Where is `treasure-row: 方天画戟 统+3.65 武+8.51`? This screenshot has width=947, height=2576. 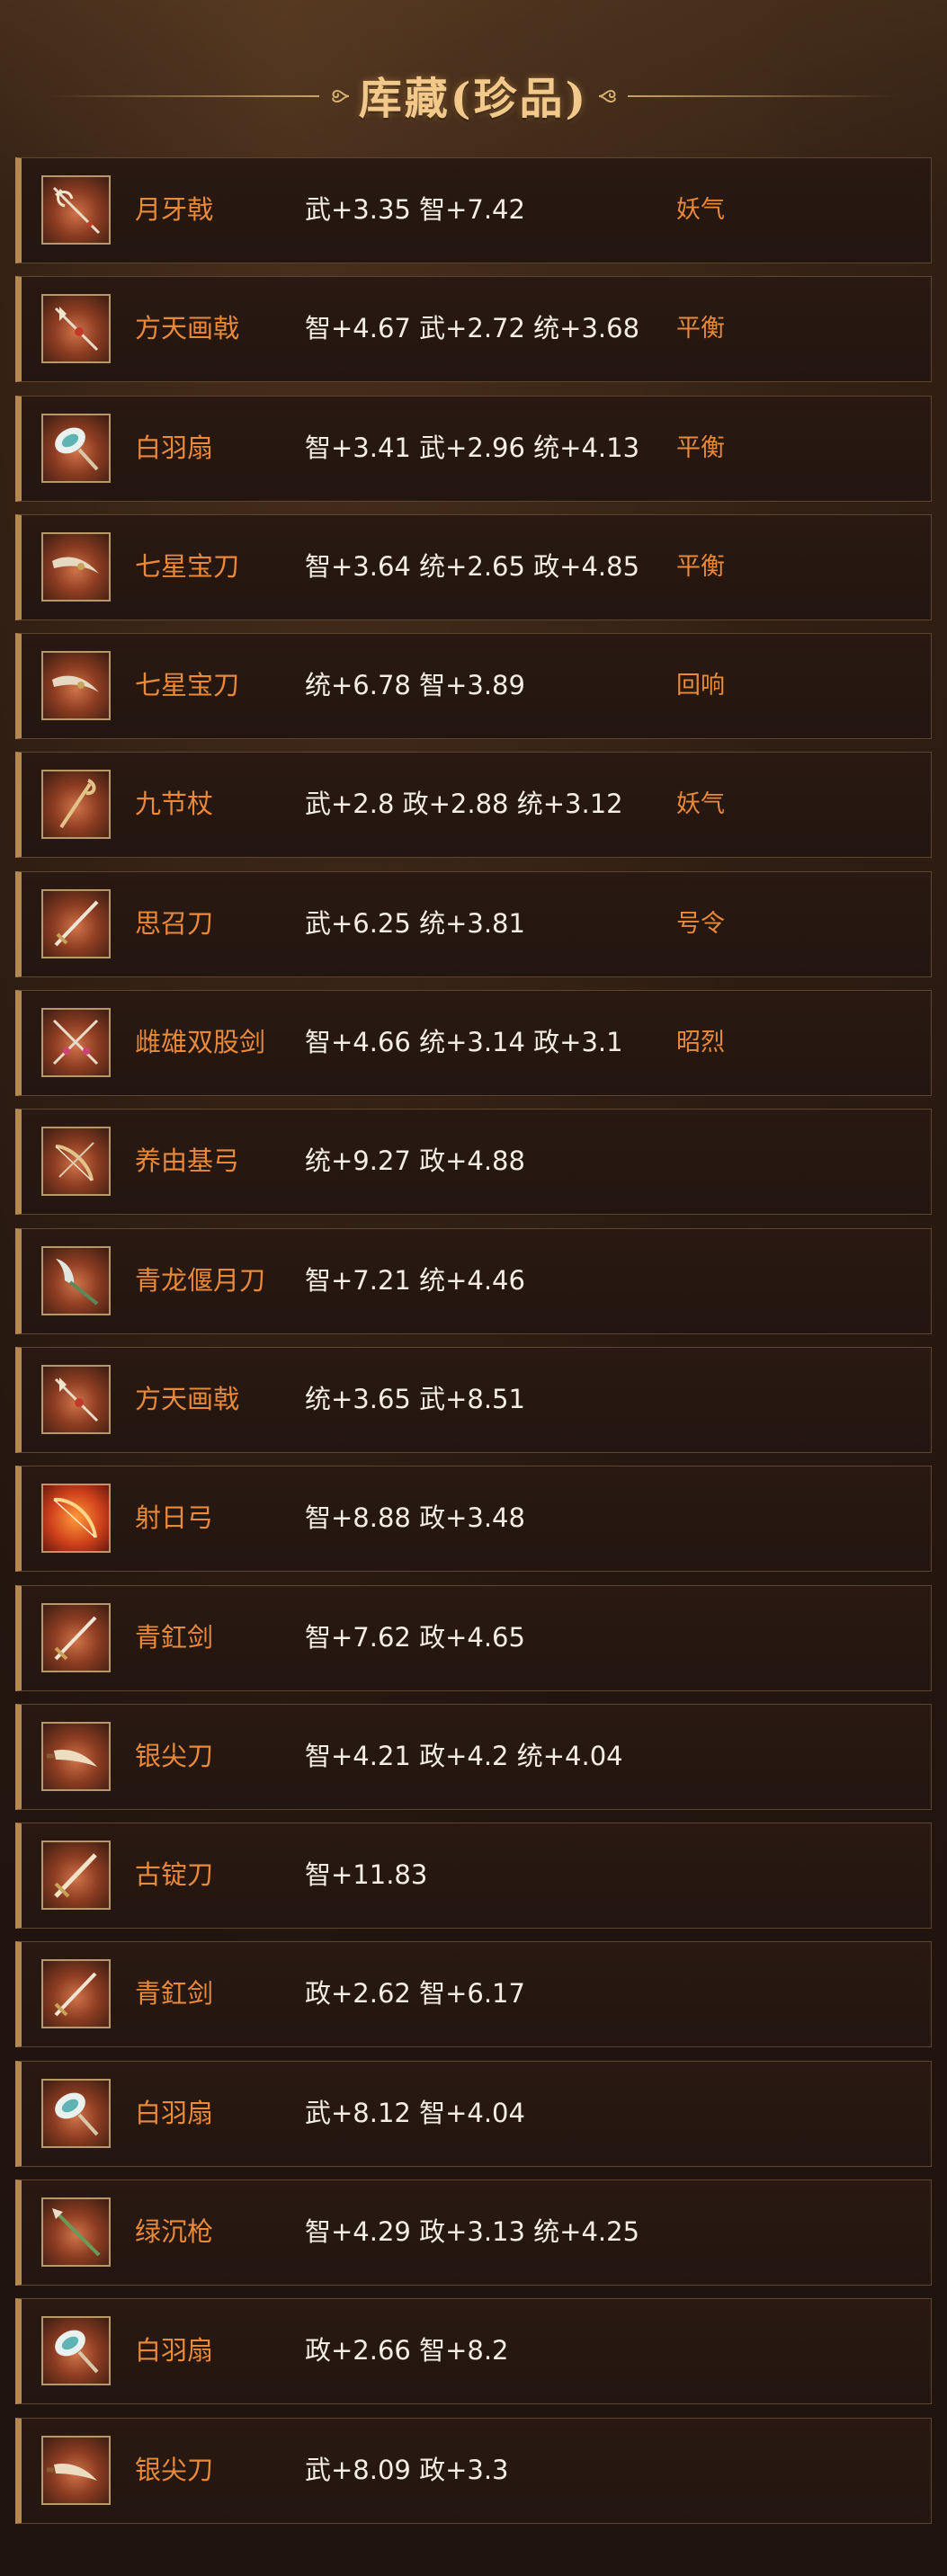 treasure-row: 方天画戟 统+3.65 武+8.51 is located at coordinates (473, 1400).